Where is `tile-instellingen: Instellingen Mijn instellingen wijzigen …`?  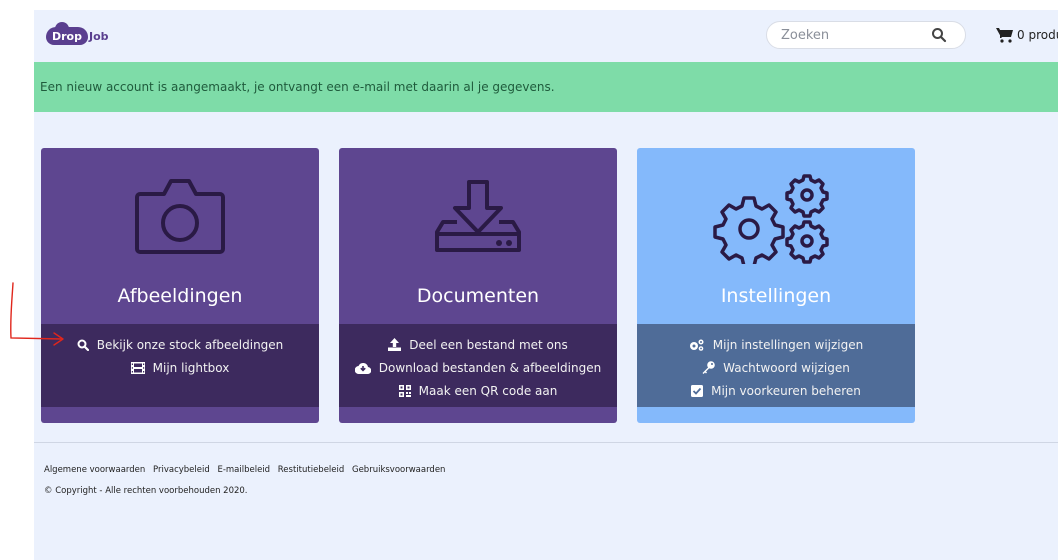 tile-instellingen: Instellingen Mijn instellingen wijzigen … is located at coordinates (776, 285).